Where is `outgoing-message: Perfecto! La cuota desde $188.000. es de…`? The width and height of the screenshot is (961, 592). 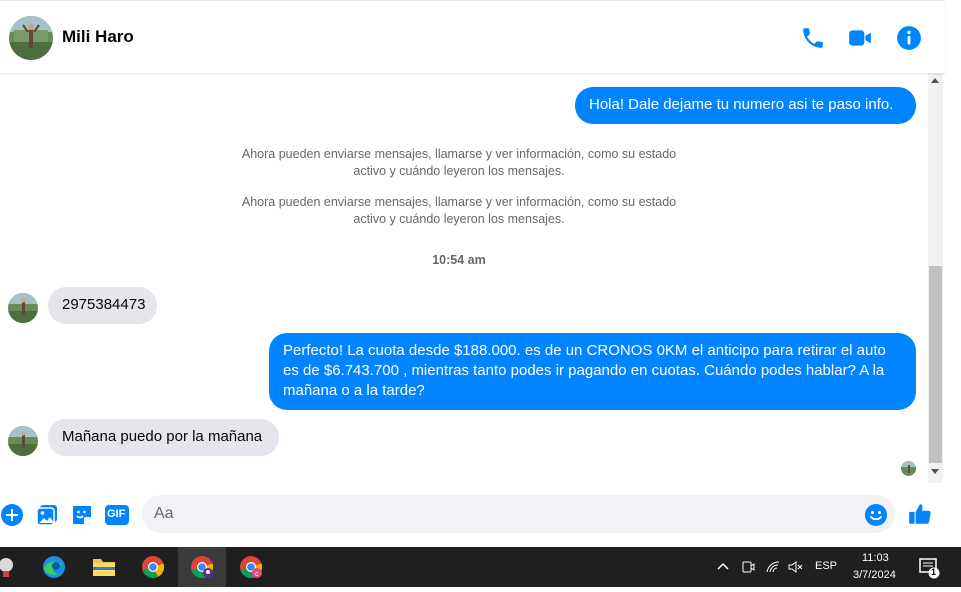 outgoing-message: Perfecto! La cuota desde $188.000. es de… is located at coordinates (592, 371).